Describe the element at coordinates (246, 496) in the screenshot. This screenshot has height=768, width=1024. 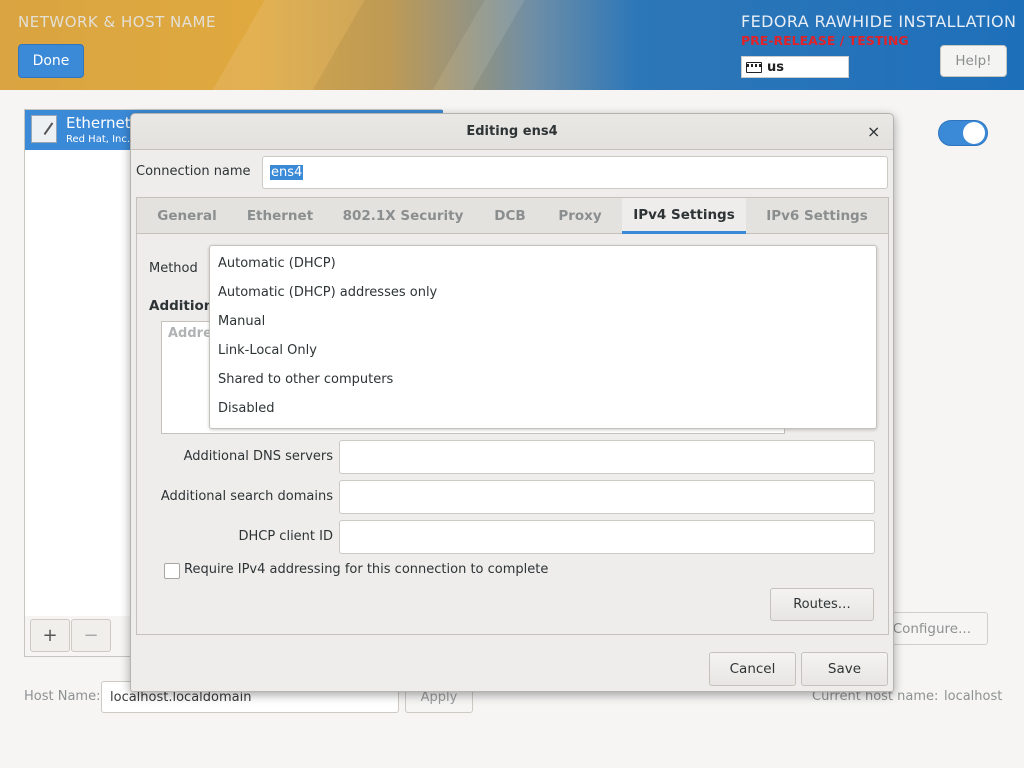
I see `search-domains-label: Additional search domains` at that location.